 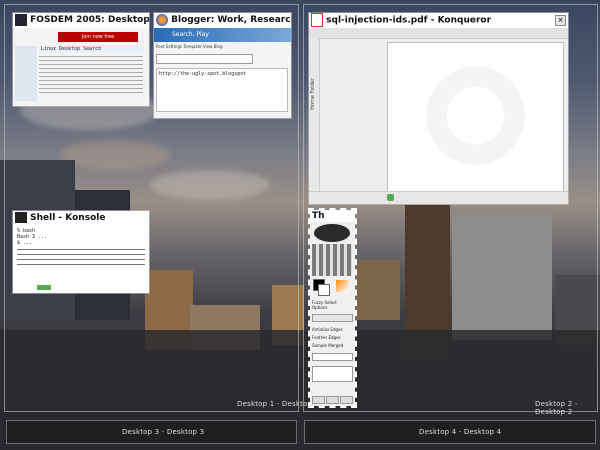 What do you see at coordinates (231, 20) in the screenshot?
I see `window-title-text: Blogger: Work, Research, Play` at bounding box center [231, 20].